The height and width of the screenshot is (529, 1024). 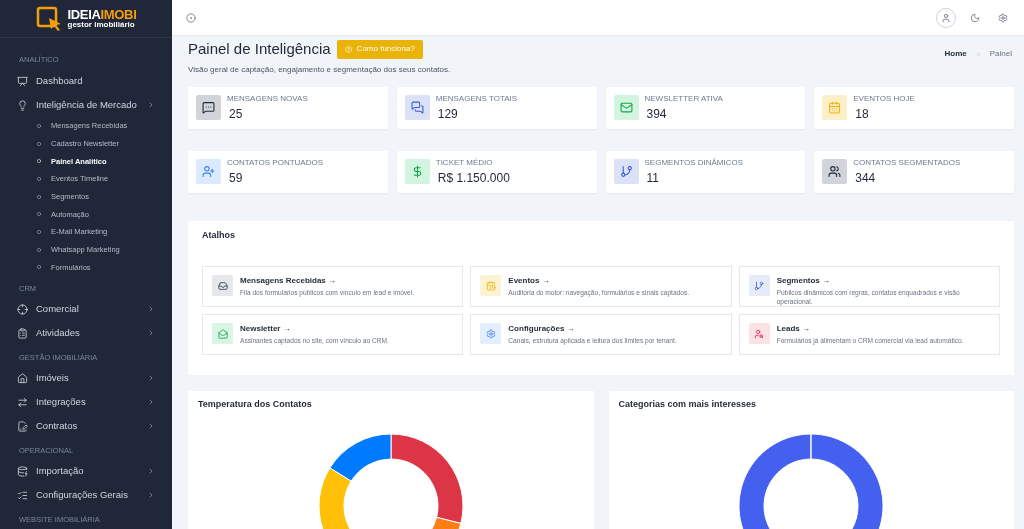 What do you see at coordinates (219, 235) in the screenshot?
I see `panel-title: Atalhos` at bounding box center [219, 235].